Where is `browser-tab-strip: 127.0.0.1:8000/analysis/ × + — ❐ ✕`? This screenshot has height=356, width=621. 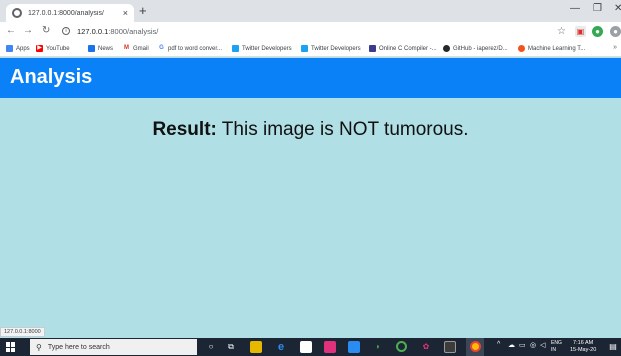 browser-tab-strip: 127.0.0.1:8000/analysis/ × + — ❐ ✕ is located at coordinates (310, 11).